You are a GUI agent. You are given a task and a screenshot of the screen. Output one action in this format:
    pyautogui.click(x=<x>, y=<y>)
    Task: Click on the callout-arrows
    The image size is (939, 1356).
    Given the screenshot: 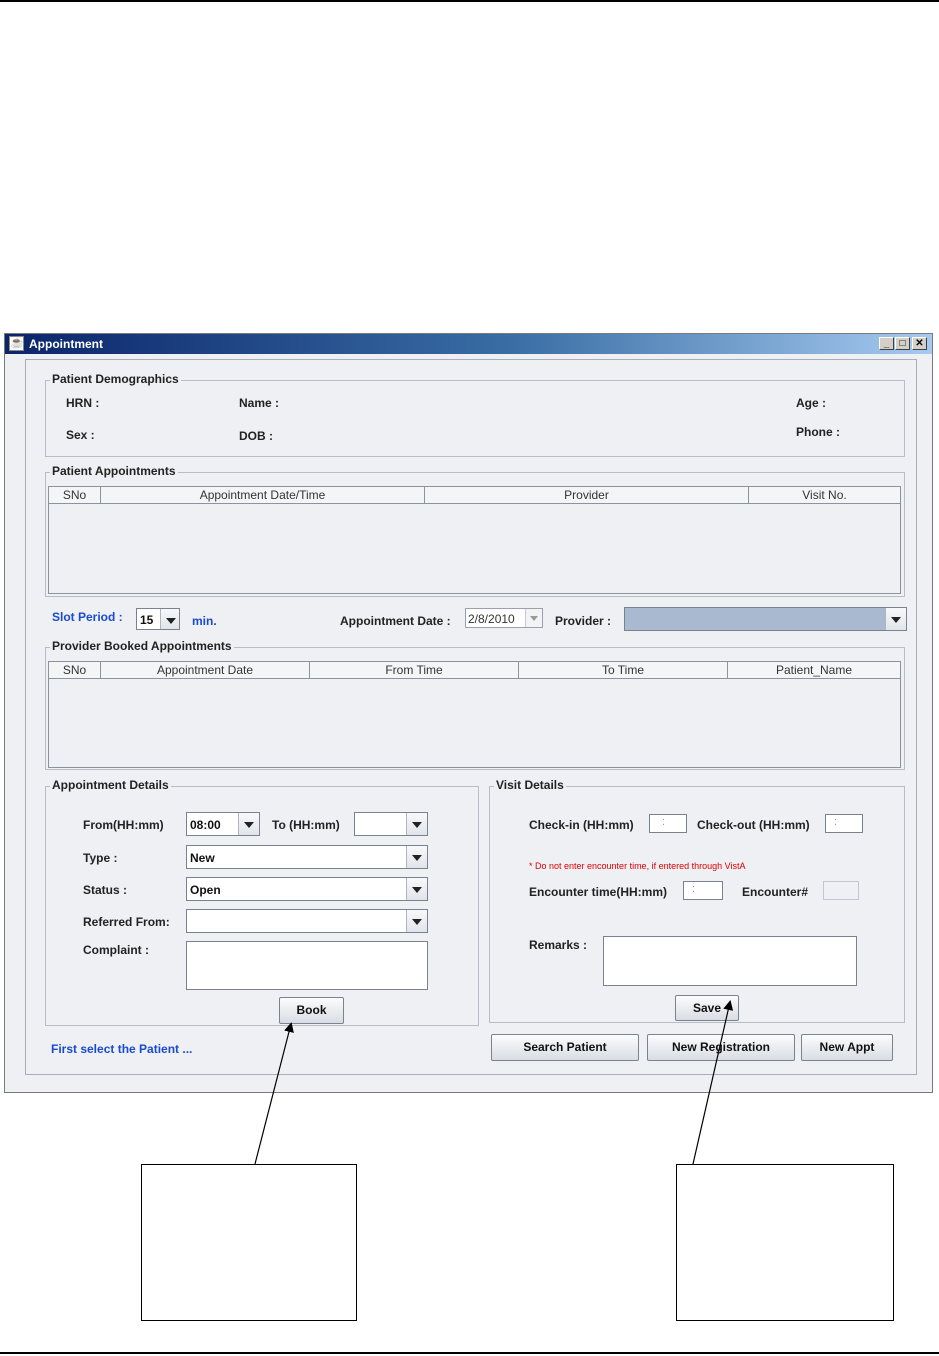 What is the action you would take?
    pyautogui.click(x=494, y=1082)
    